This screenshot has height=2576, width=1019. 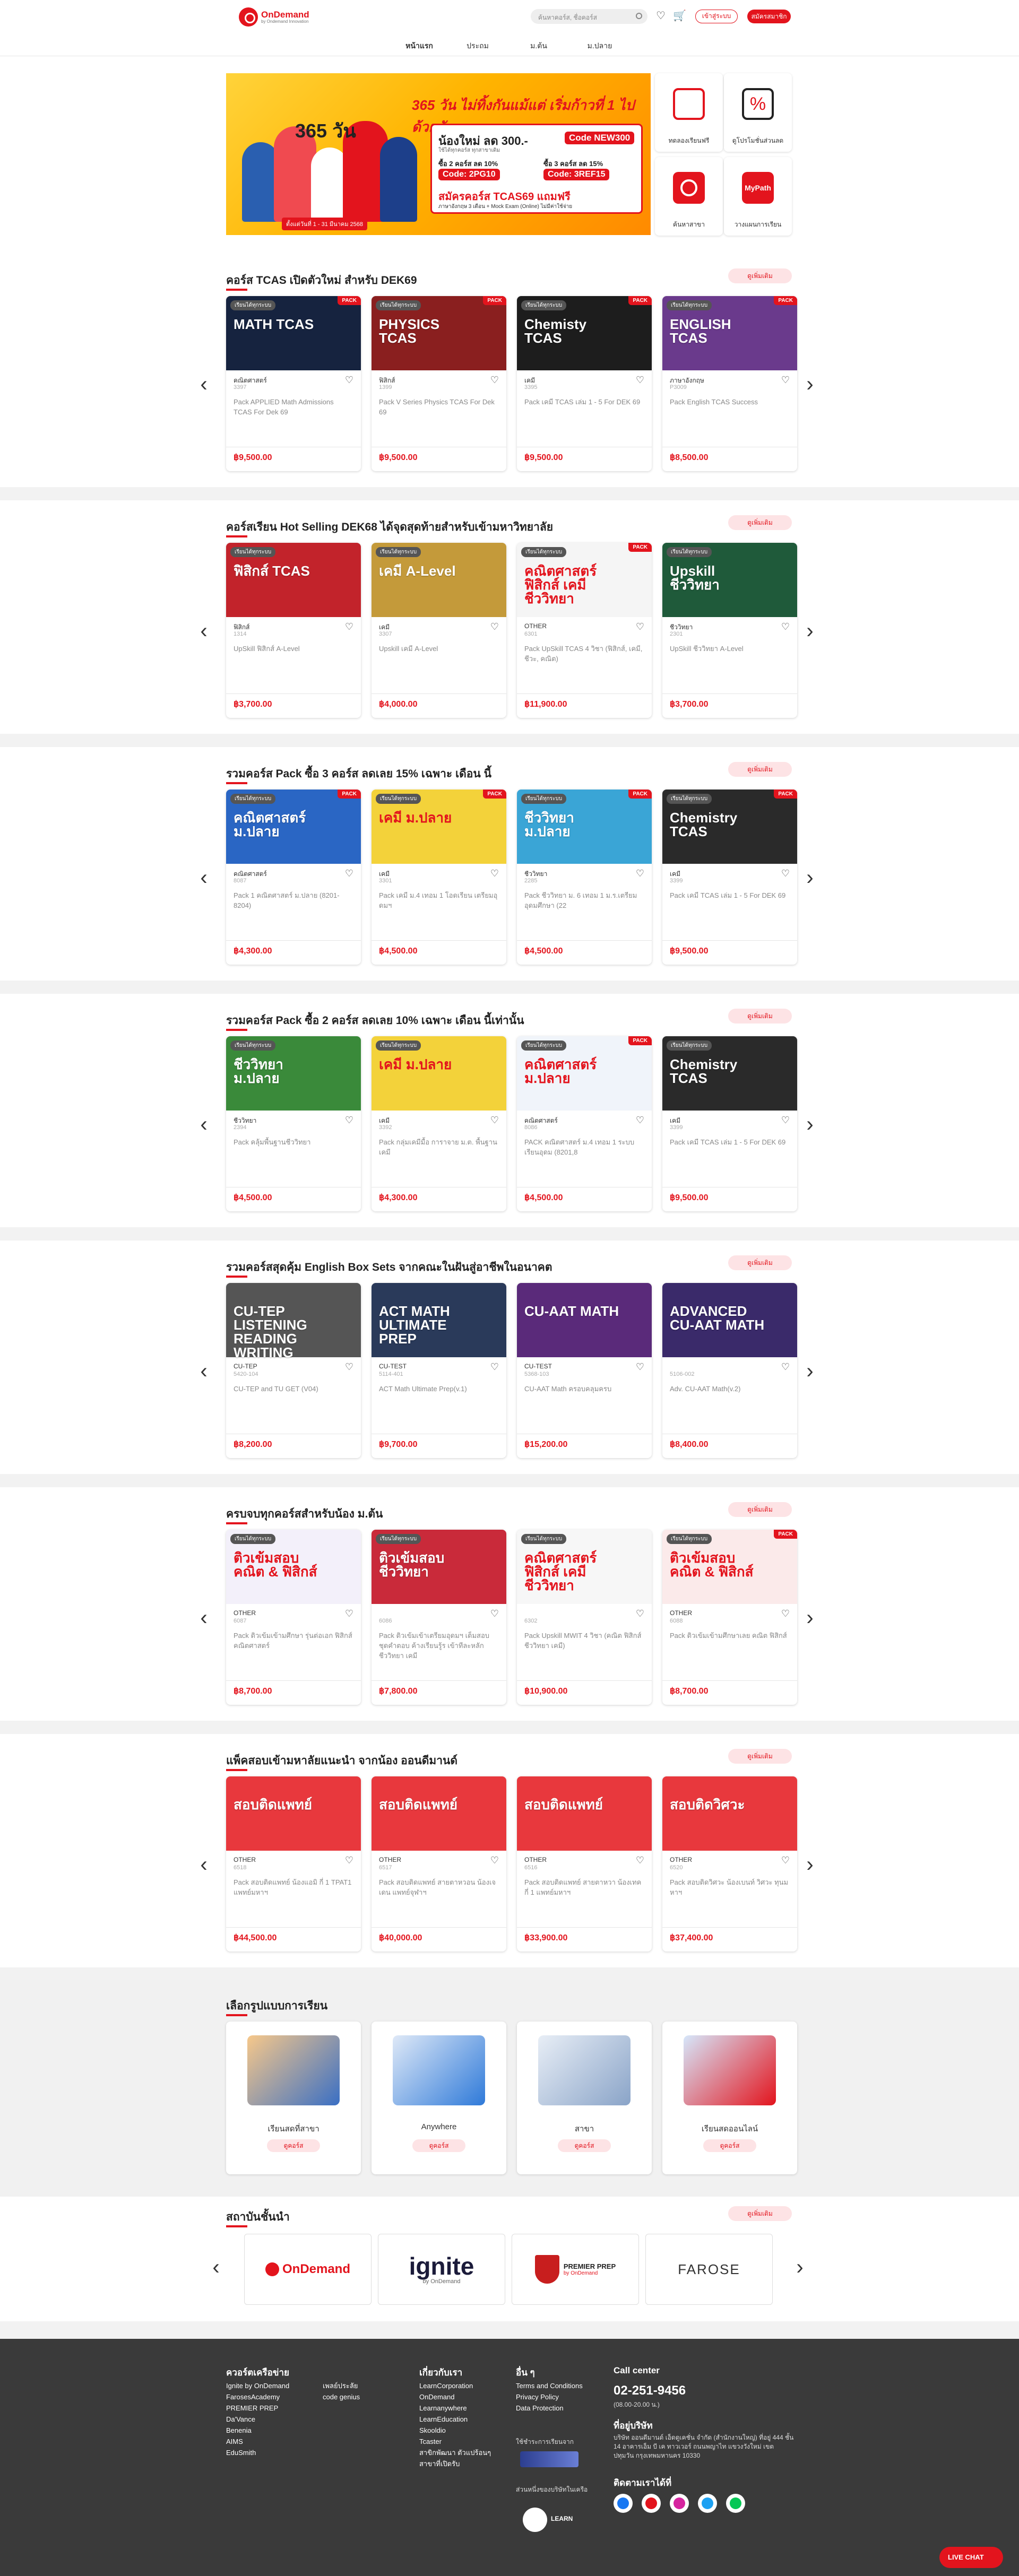 I want to click on course-name: Pack สอบติดวิศวะ น้องเบนท์ วิศวะ ทุนมหาฯ, so click(x=730, y=1893).